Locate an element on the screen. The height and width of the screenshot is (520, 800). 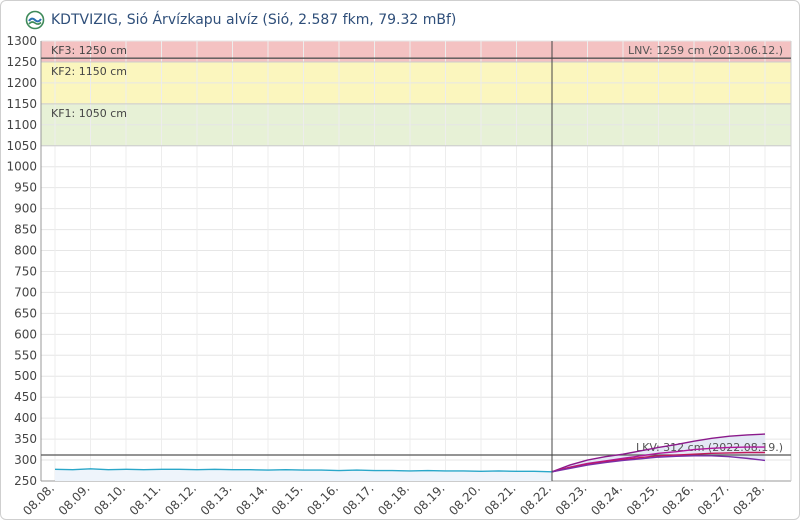
y-tick-label: 1200 is located at coordinates (21, 83).